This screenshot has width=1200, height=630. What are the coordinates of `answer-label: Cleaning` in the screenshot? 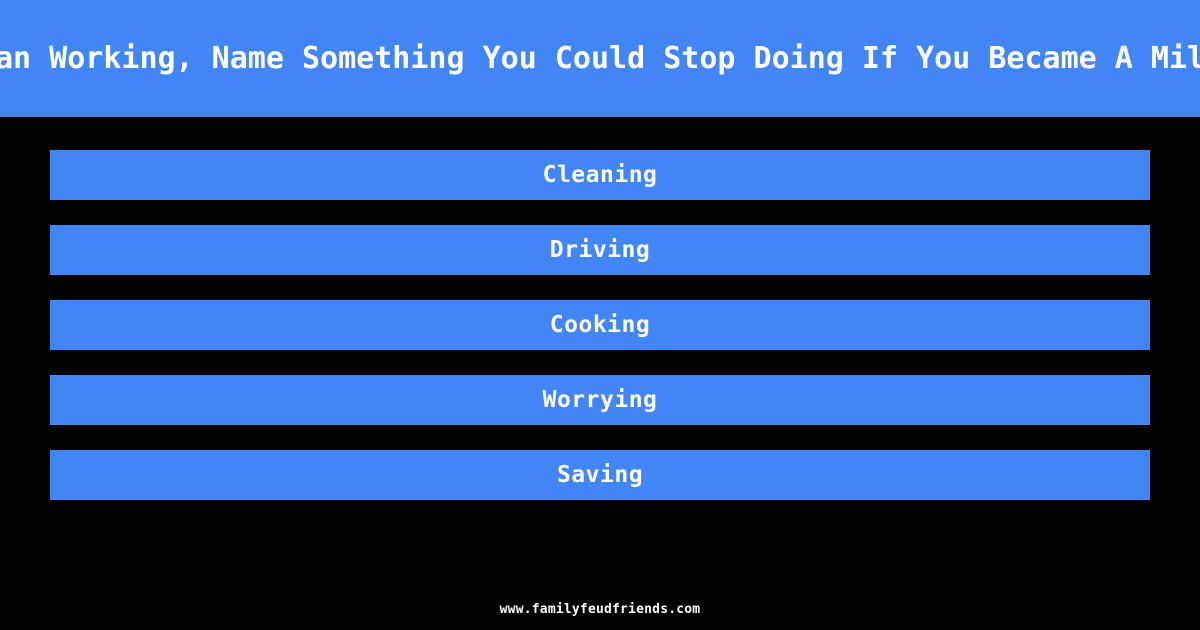 It's located at (600, 175).